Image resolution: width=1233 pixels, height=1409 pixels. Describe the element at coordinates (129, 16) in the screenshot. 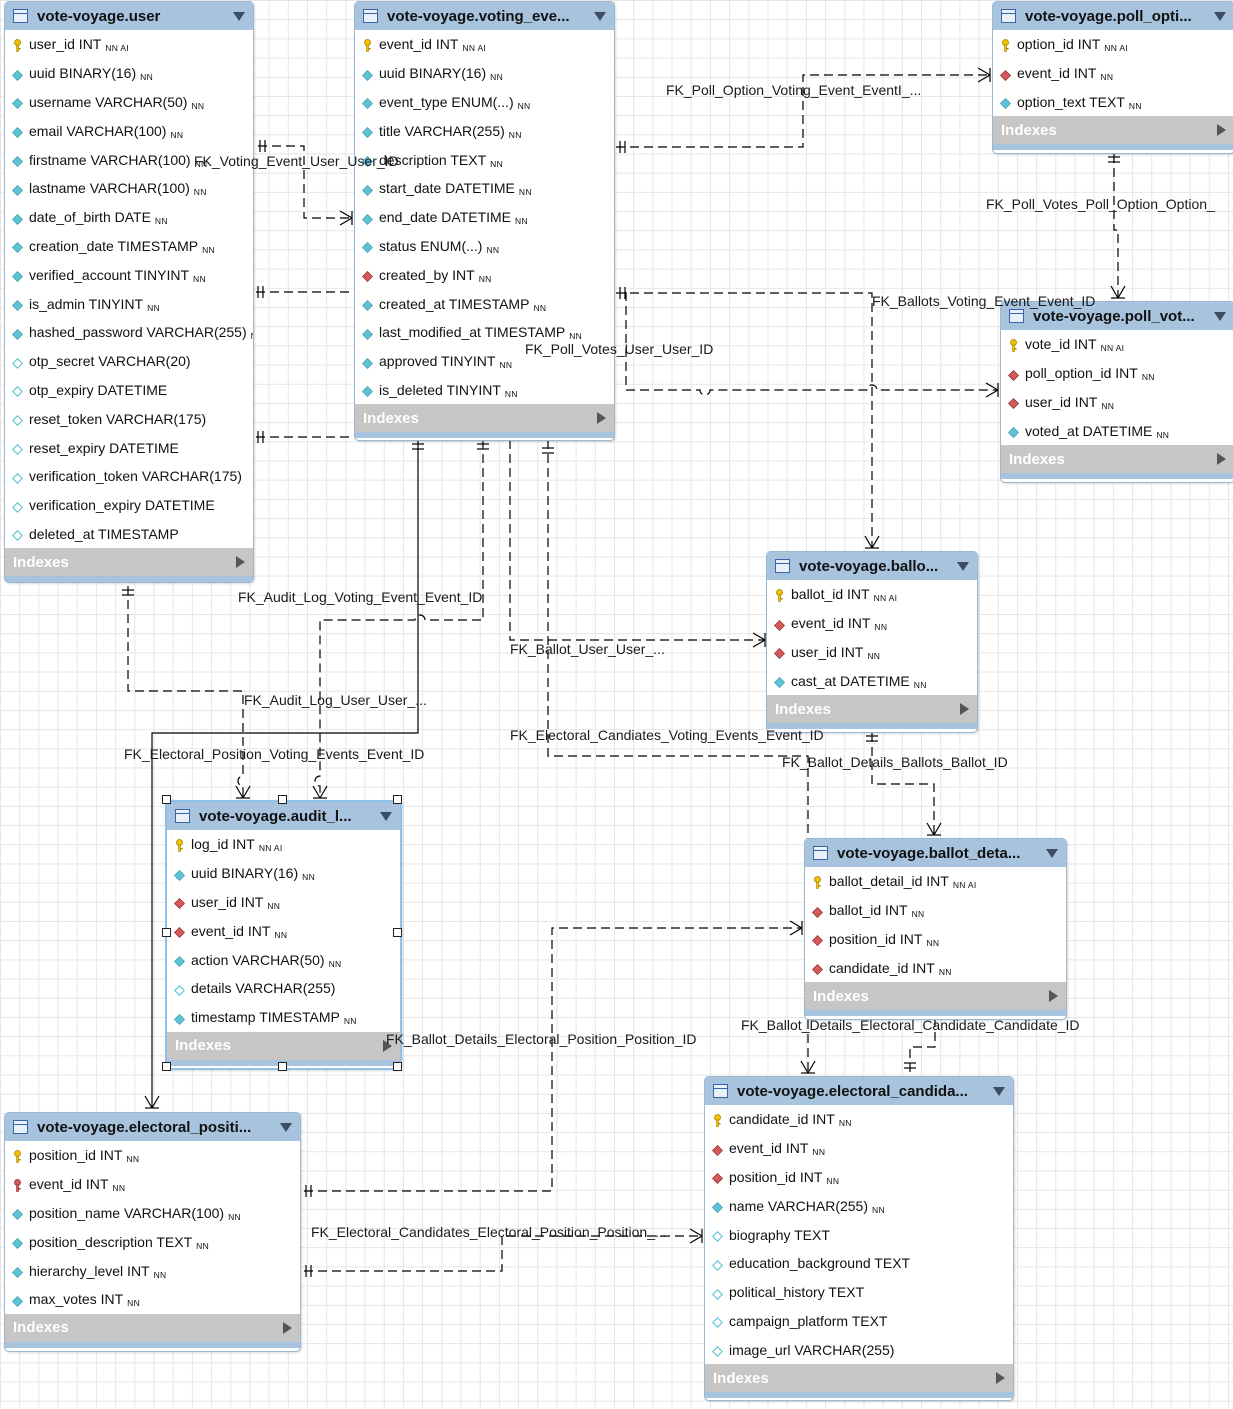

I see `entity-header: vote-voyage.user` at that location.